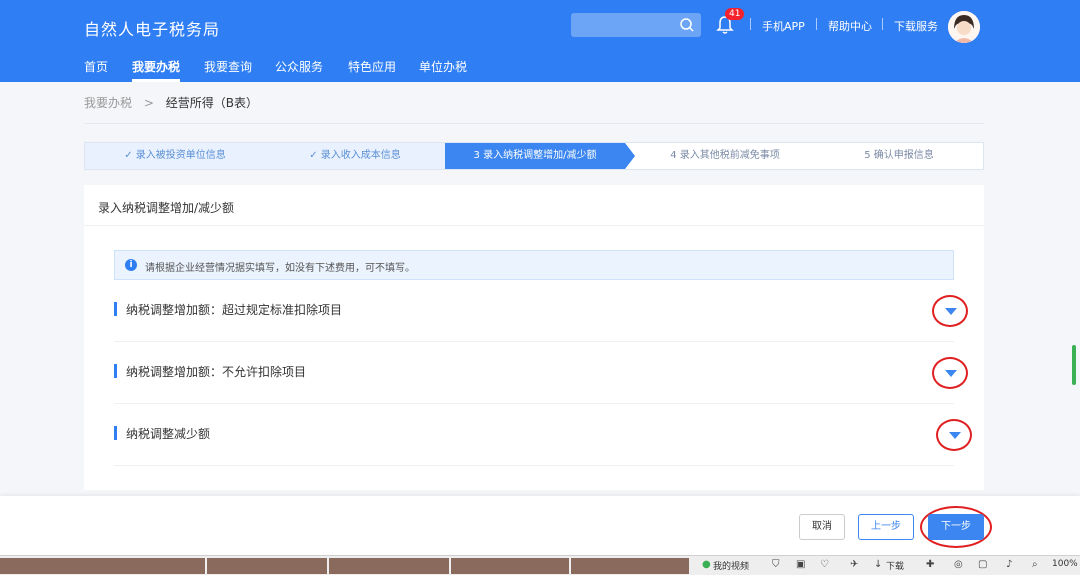 The image size is (1080, 575). Describe the element at coordinates (956, 527) in the screenshot. I see `next-step-button: 下一步` at that location.